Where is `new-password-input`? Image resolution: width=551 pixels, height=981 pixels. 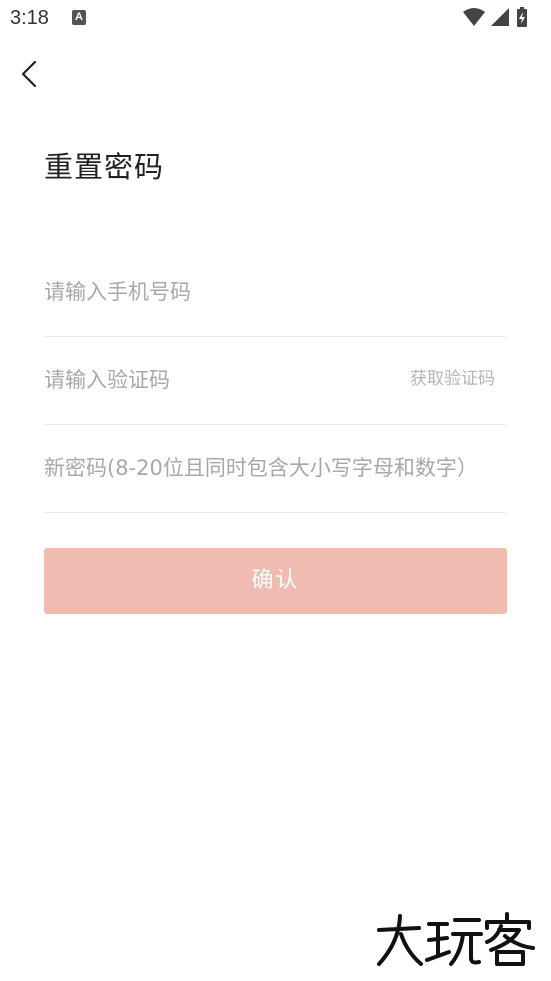
new-password-input is located at coordinates (275, 467).